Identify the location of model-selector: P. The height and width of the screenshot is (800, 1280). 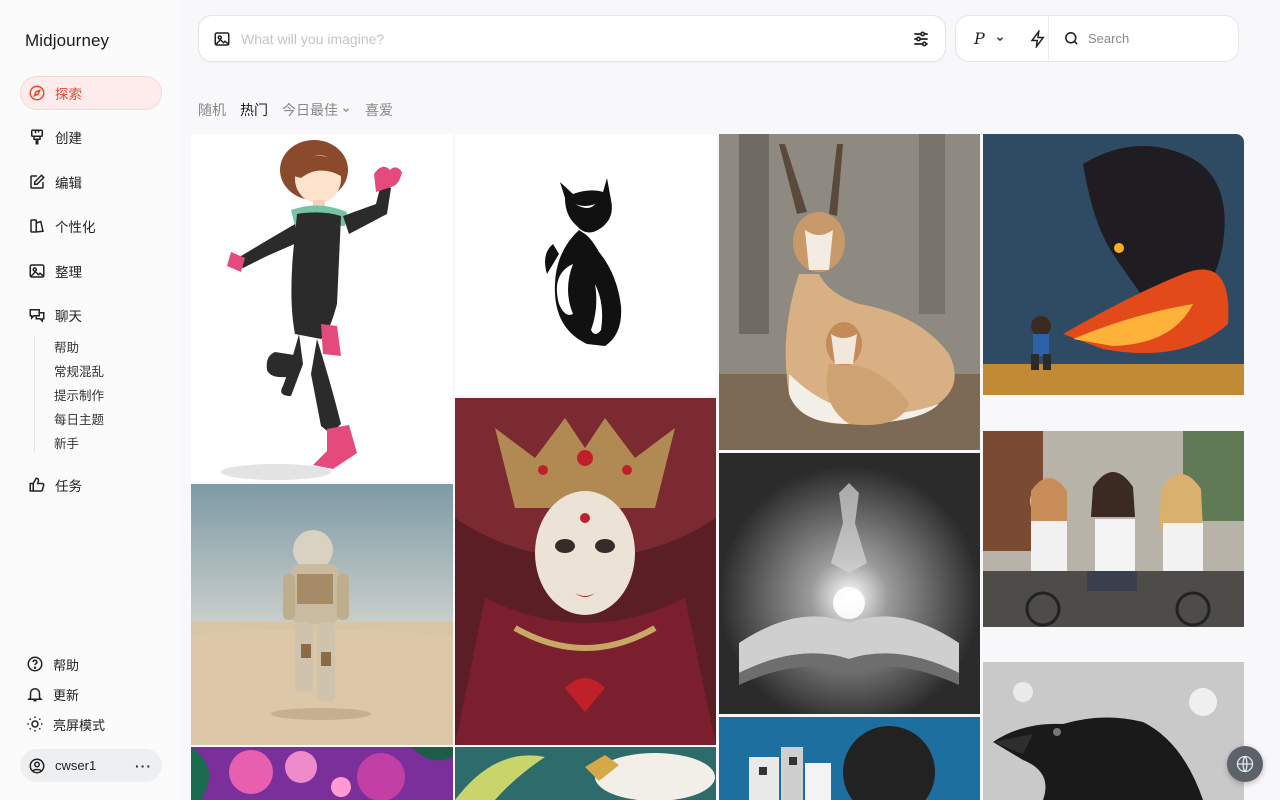
(1002, 38).